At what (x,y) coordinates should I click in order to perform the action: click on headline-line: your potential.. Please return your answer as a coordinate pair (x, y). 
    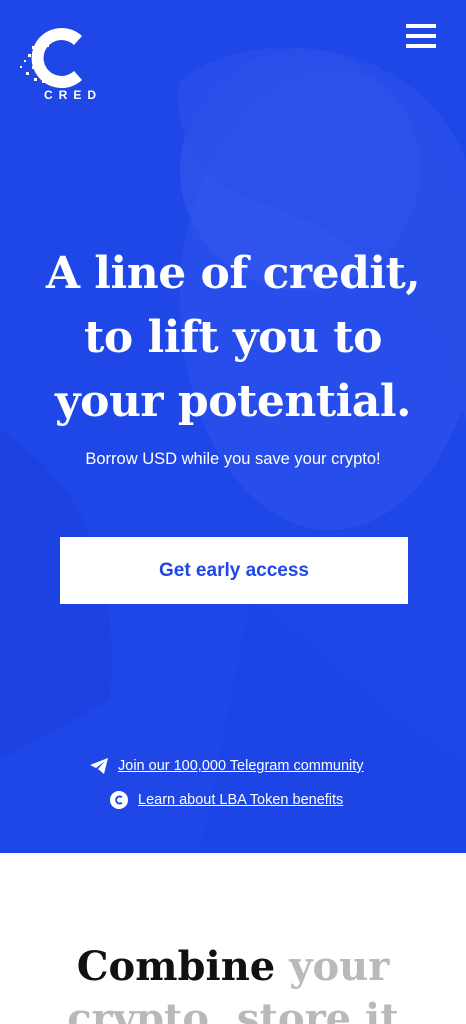
    Looking at the image, I should click on (233, 401).